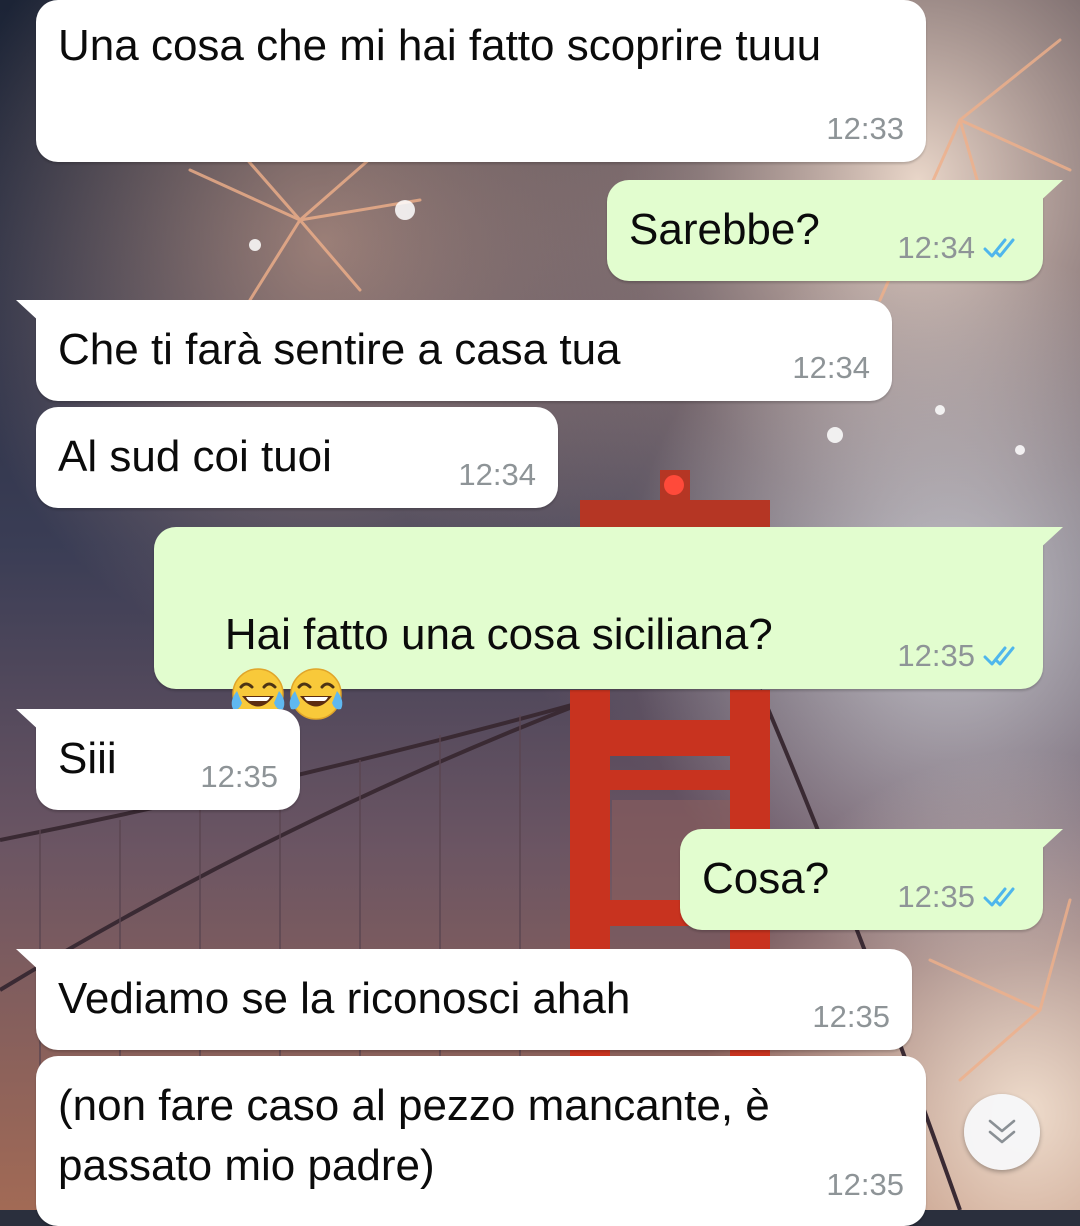 This screenshot has height=1226, width=1080. I want to click on scroll-to-bottom-button, so click(1002, 1132).